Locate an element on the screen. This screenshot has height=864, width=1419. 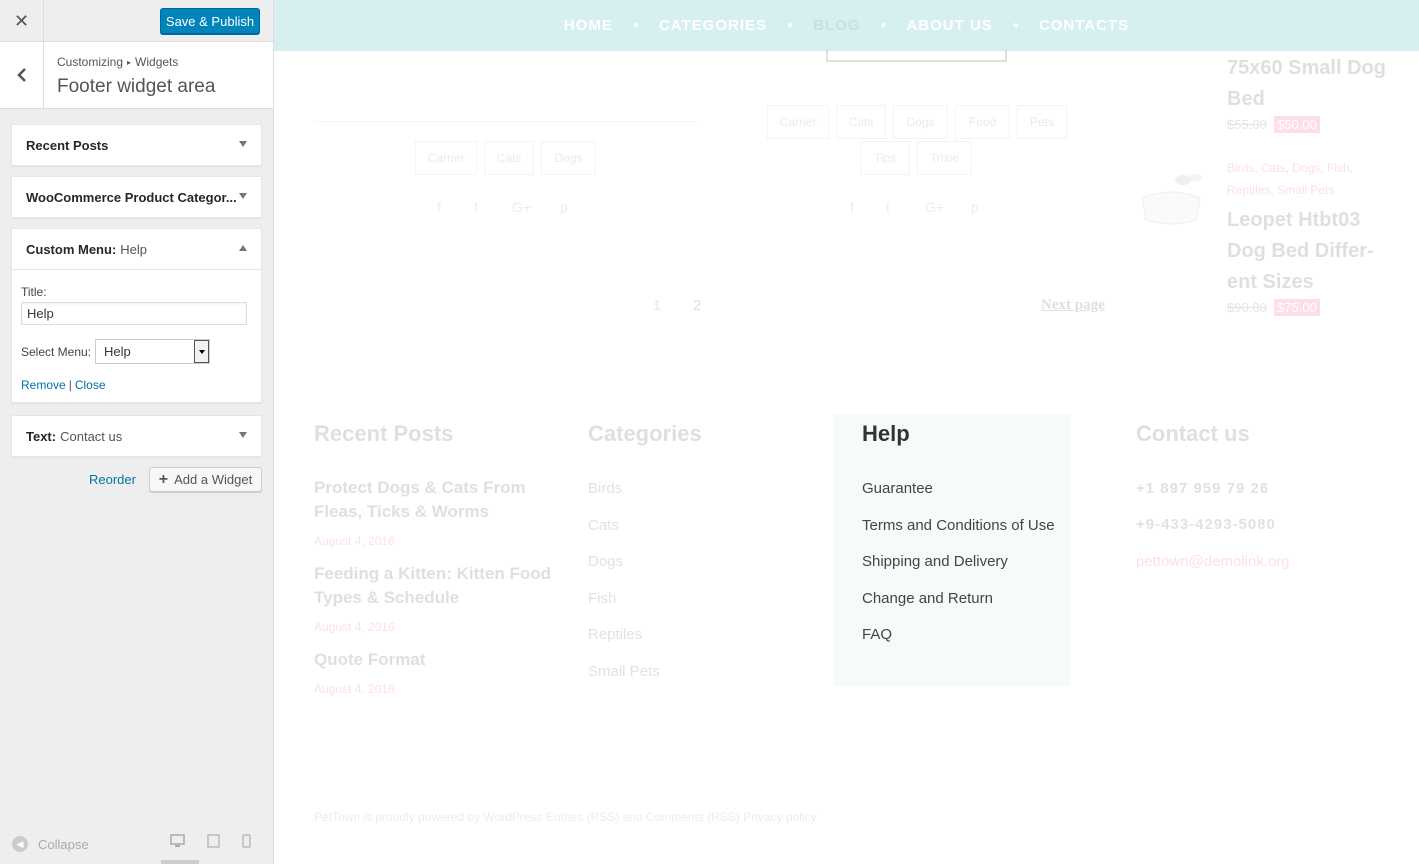
section-title: Footer widget area is located at coordinates (136, 86).